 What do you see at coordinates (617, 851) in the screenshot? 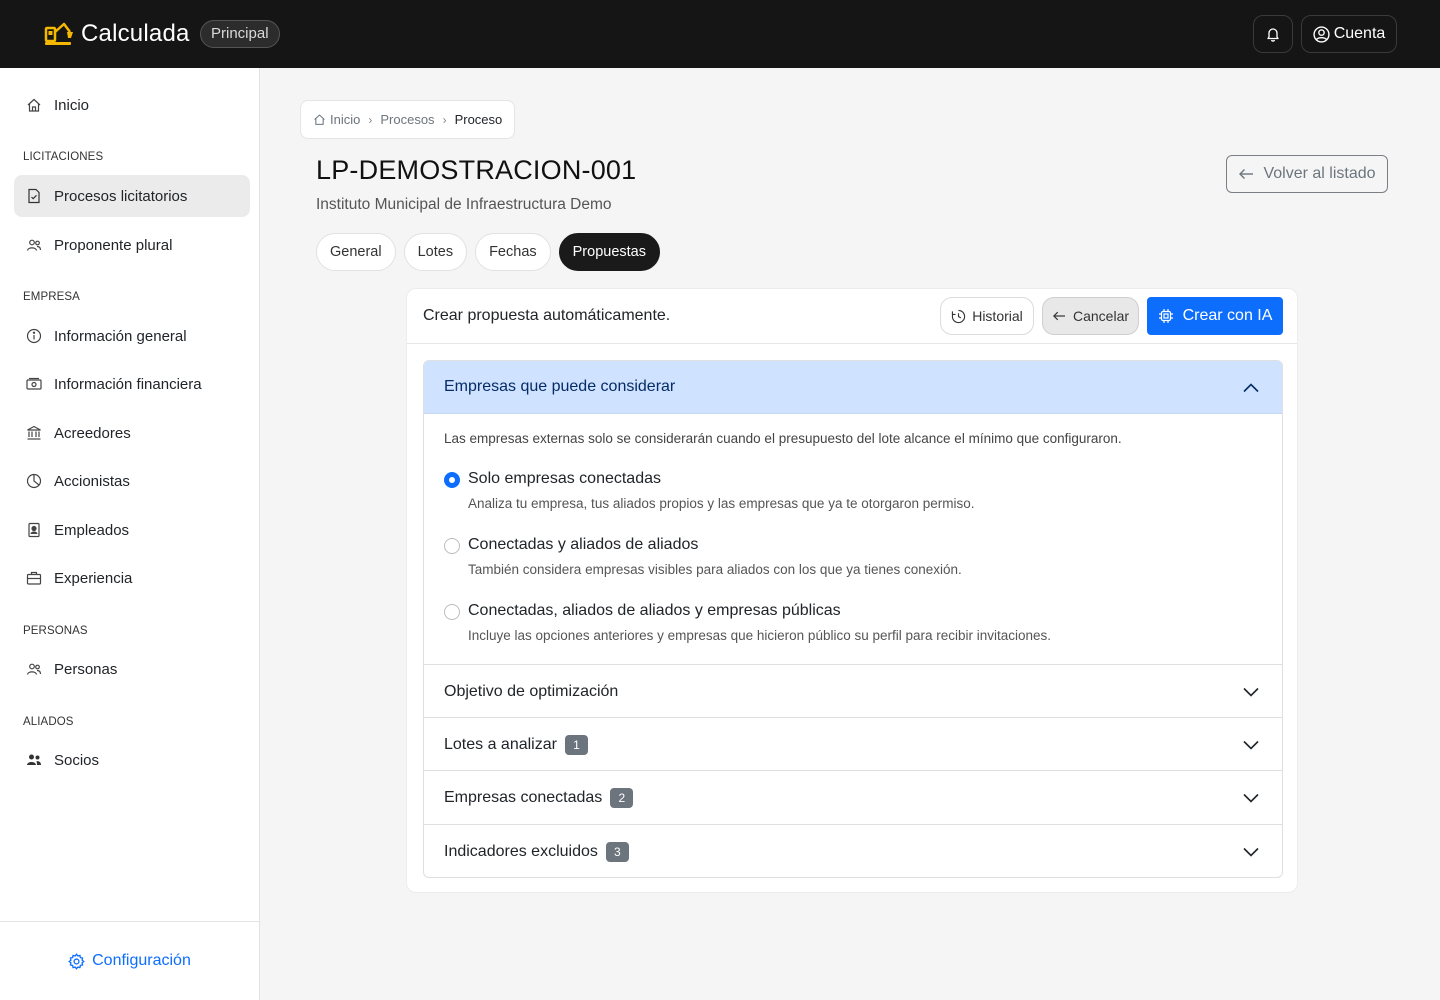
I see `count-badge: 3` at bounding box center [617, 851].